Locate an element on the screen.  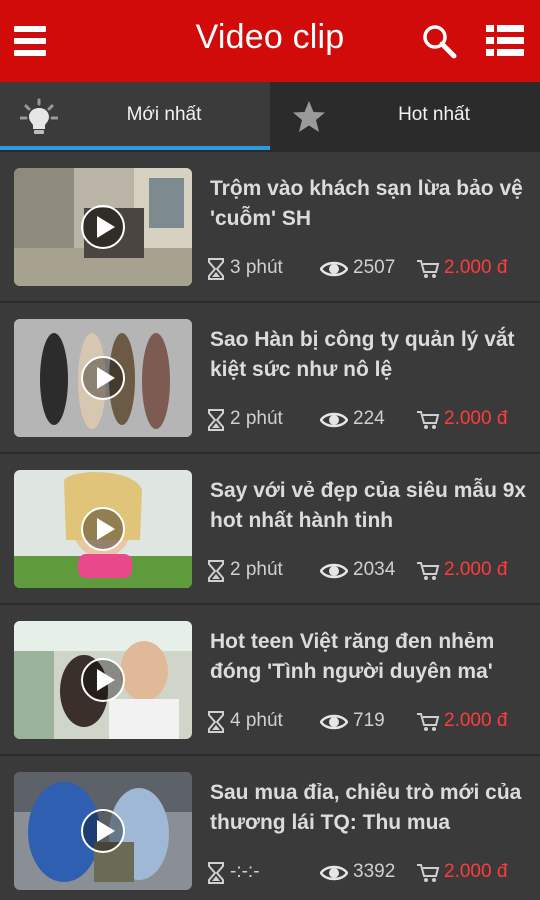
tab-hottest-label: Hot nhất is located at coordinates (434, 114).